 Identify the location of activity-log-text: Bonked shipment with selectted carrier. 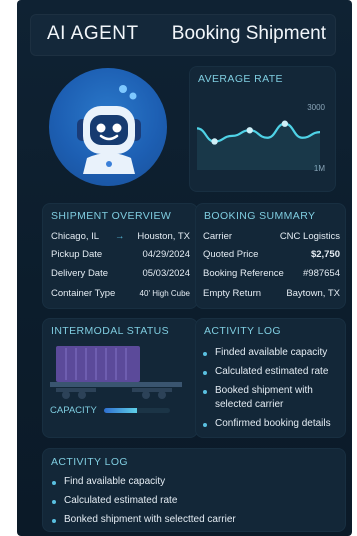
(150, 519).